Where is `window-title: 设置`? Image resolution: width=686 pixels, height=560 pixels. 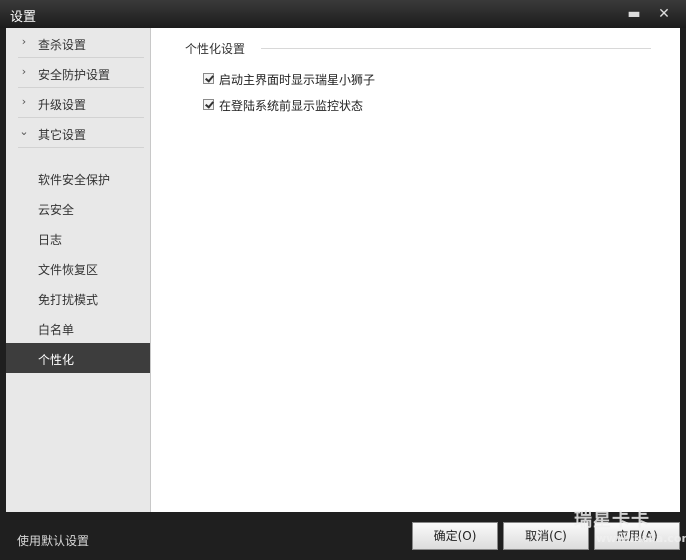
window-title: 设置 is located at coordinates (23, 17).